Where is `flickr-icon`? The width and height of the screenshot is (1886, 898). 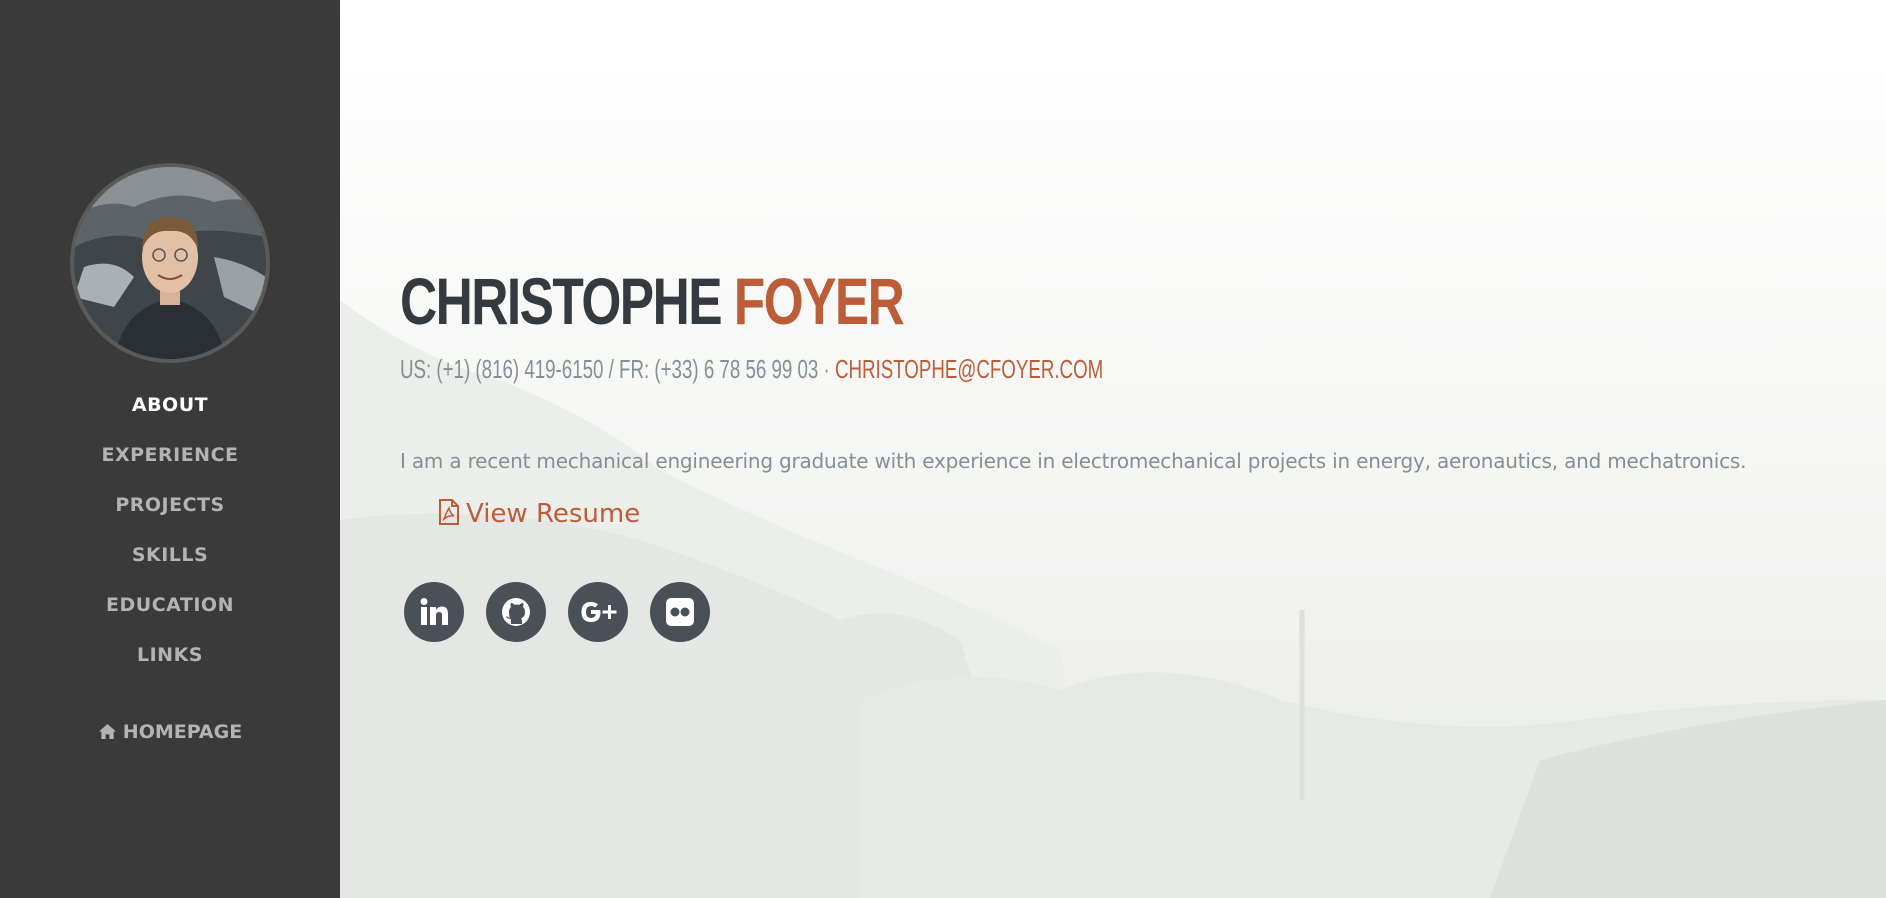
flickr-icon is located at coordinates (680, 612).